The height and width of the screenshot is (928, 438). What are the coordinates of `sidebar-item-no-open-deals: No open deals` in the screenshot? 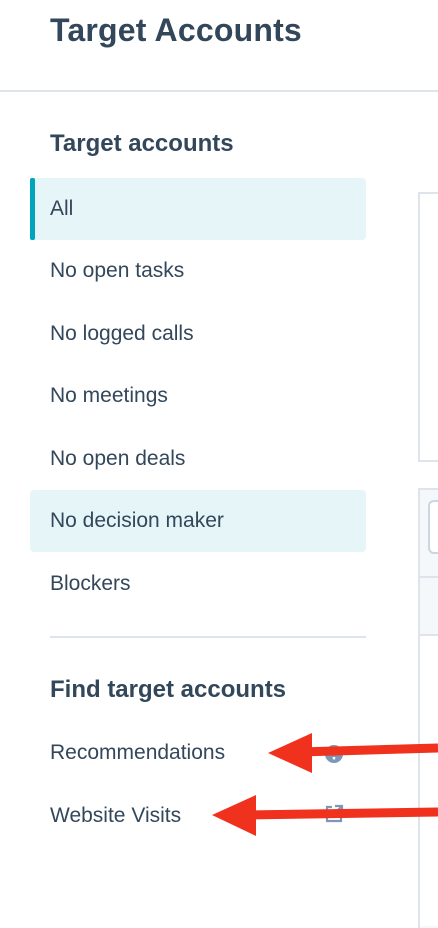 It's located at (198, 459).